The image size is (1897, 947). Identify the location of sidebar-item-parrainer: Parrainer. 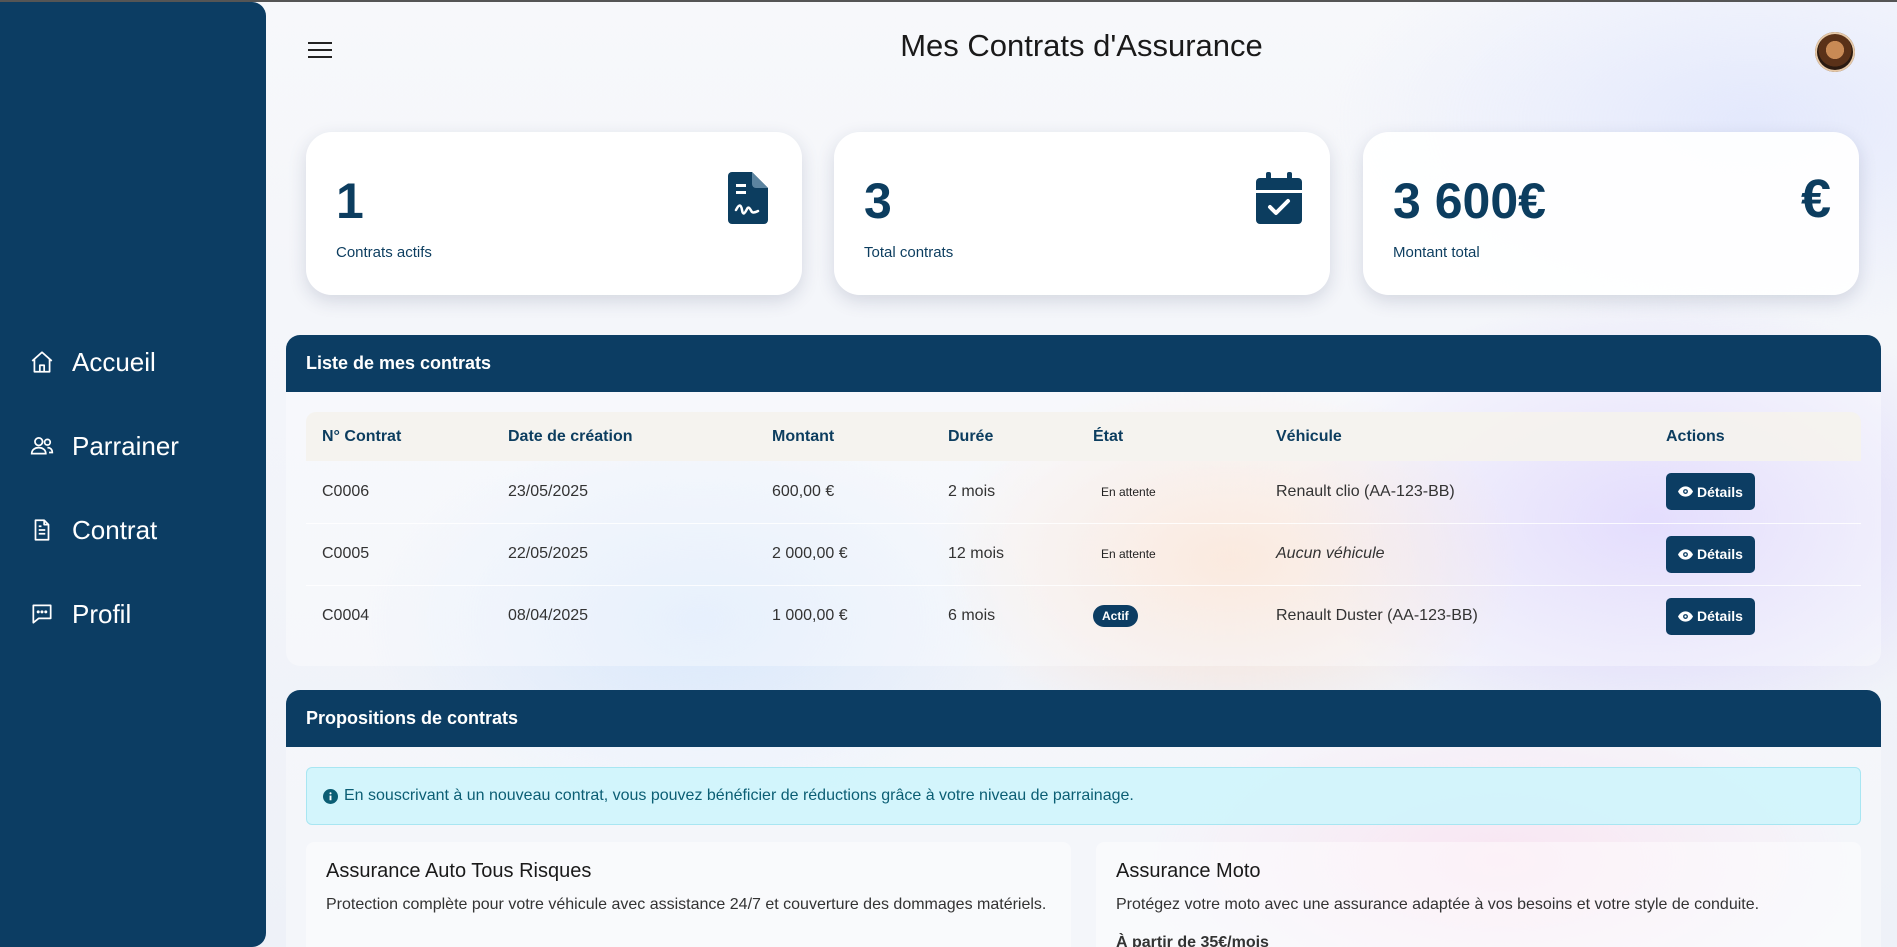
(133, 446).